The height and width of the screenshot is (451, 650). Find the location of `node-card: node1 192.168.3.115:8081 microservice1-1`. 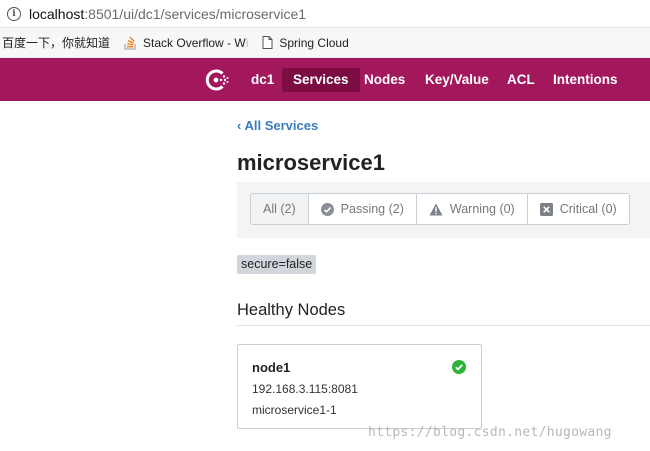

node-card: node1 192.168.3.115:8081 microservice1-1 is located at coordinates (359, 386).